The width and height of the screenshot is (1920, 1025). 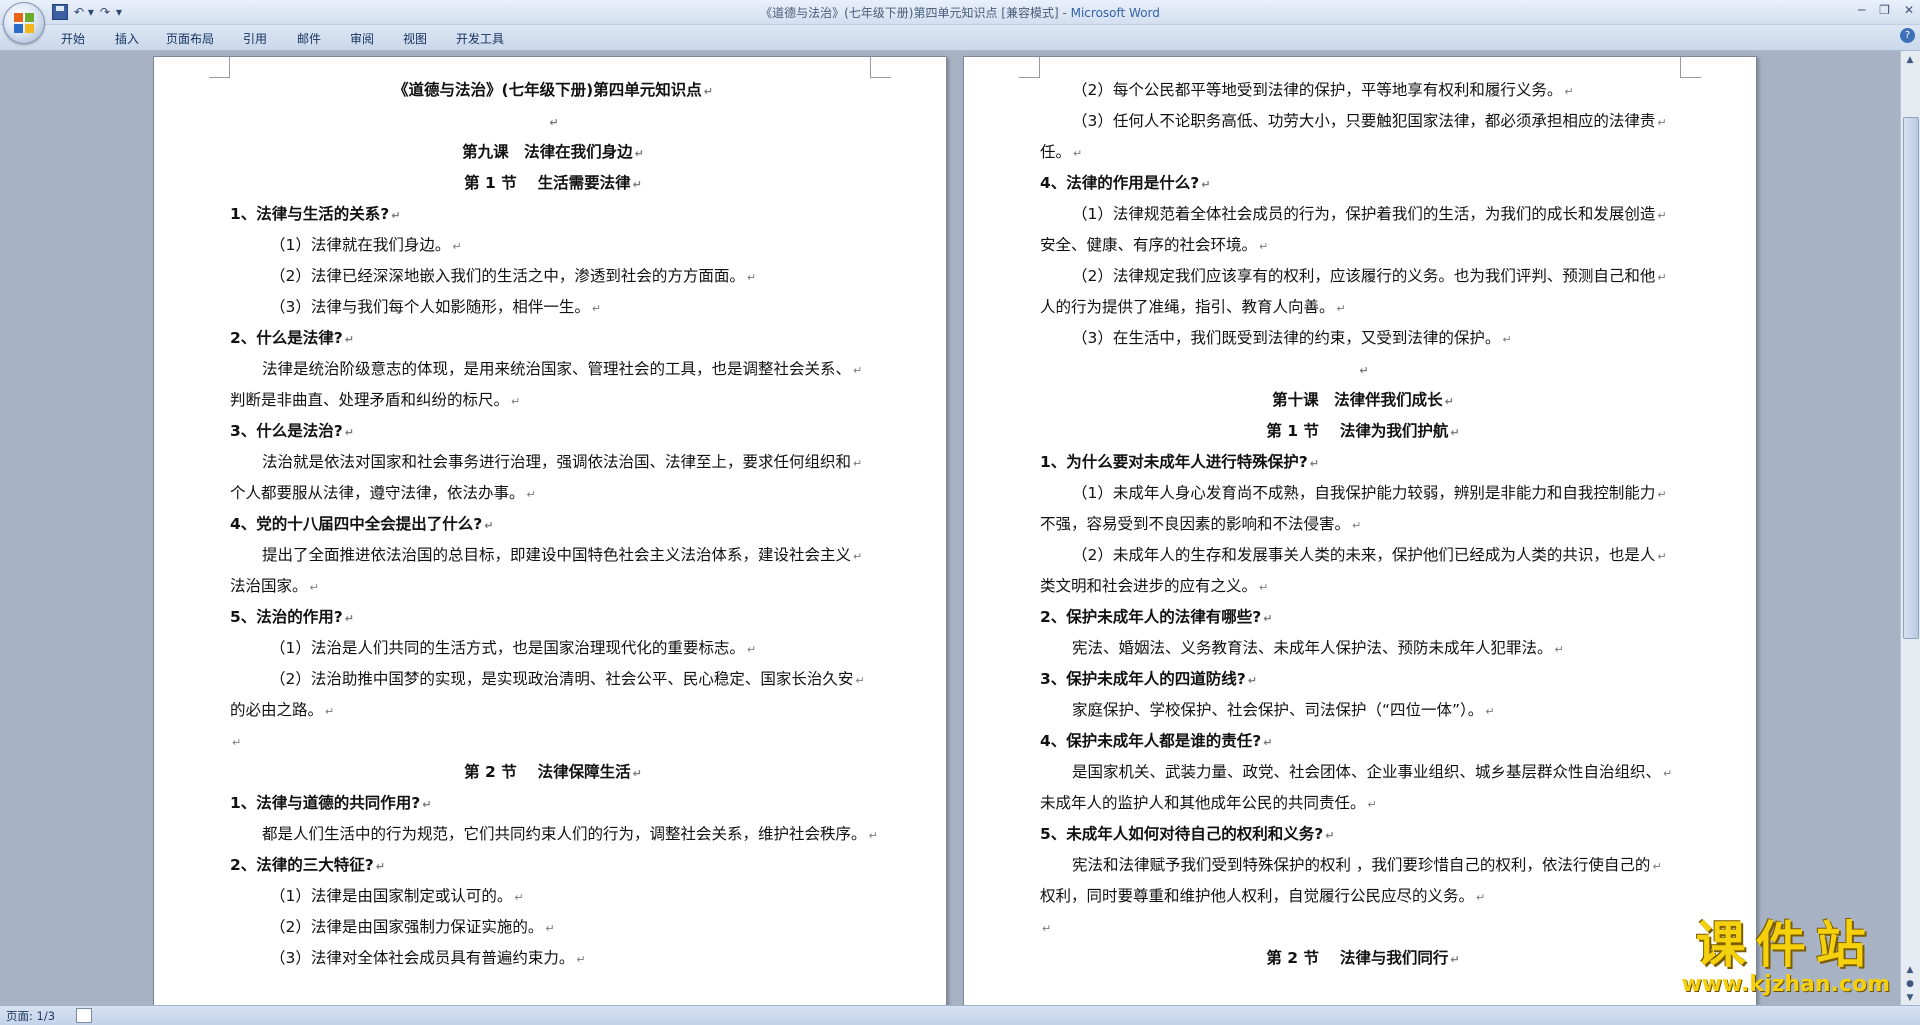 I want to click on maximize-icon: ❐, so click(x=1884, y=10).